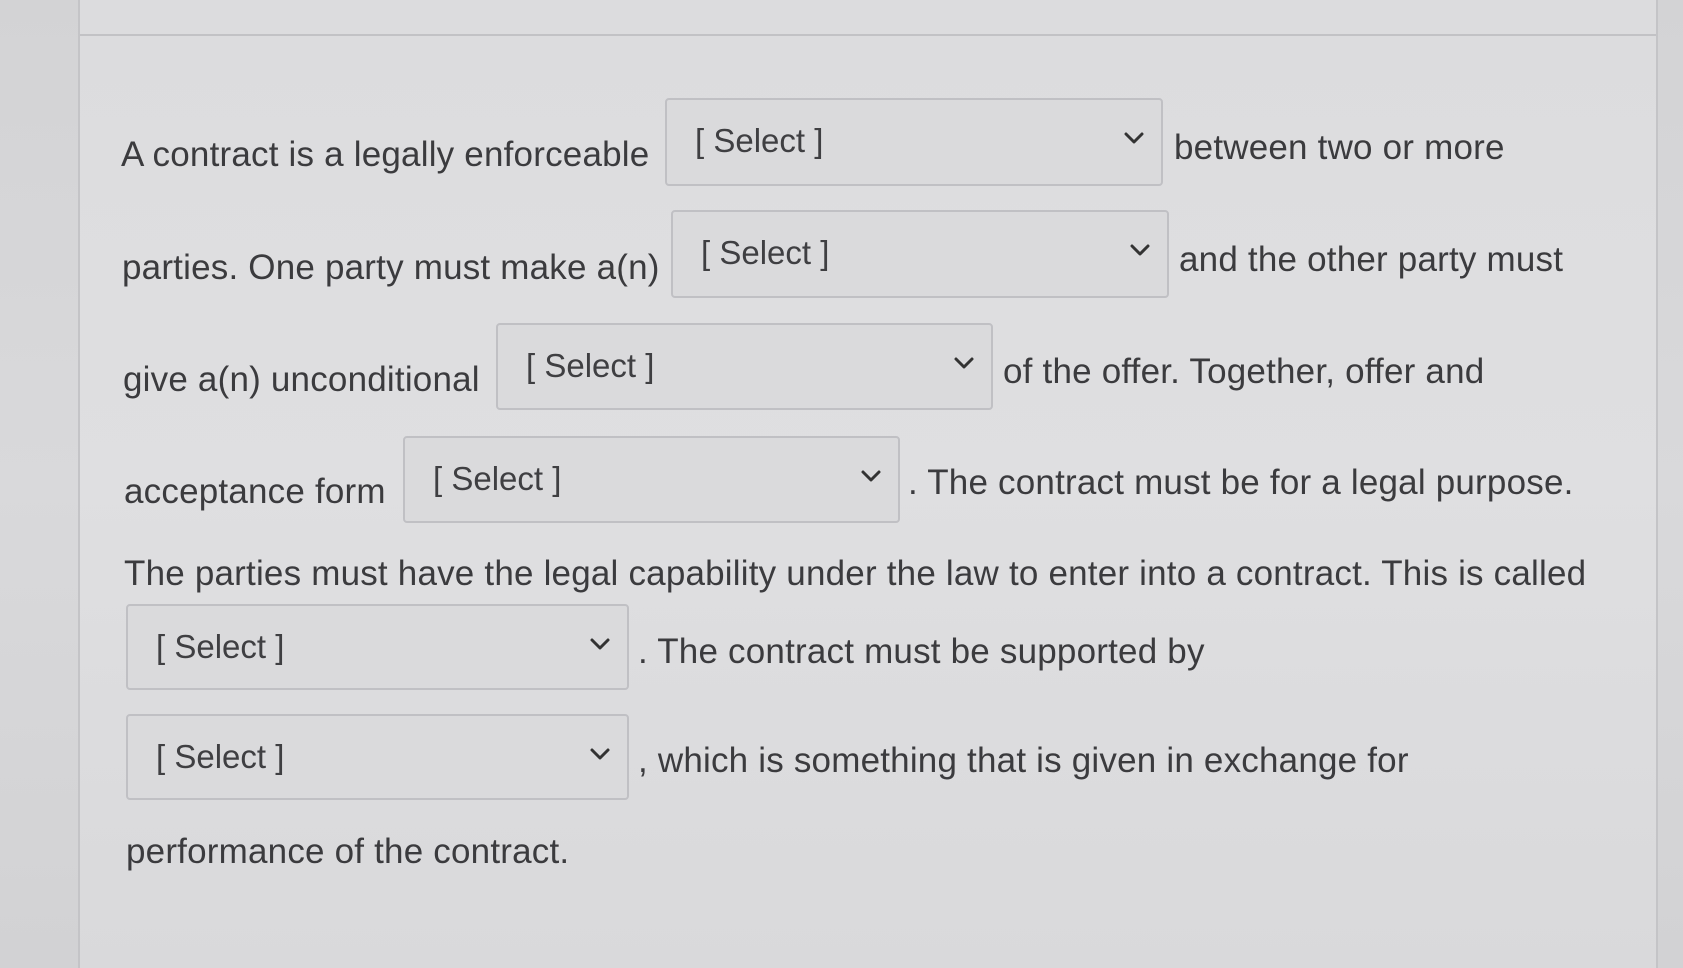  I want to click on question-text: A contract is a legally enforceable, so click(385, 154).